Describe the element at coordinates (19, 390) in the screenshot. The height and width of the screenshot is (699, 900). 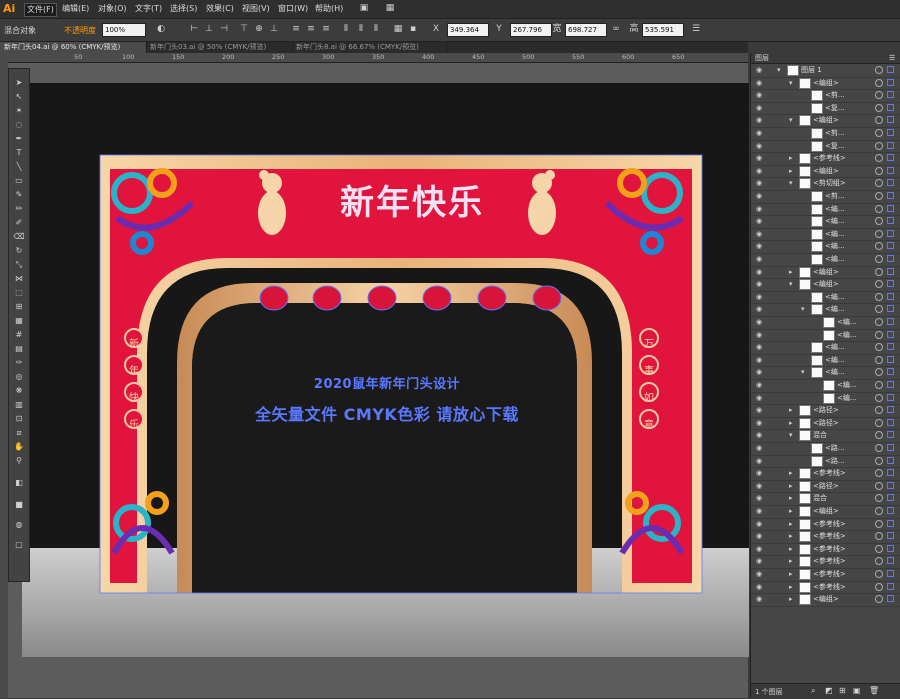
I see `symbol-sprayer-tool-icon: ❋` at that location.